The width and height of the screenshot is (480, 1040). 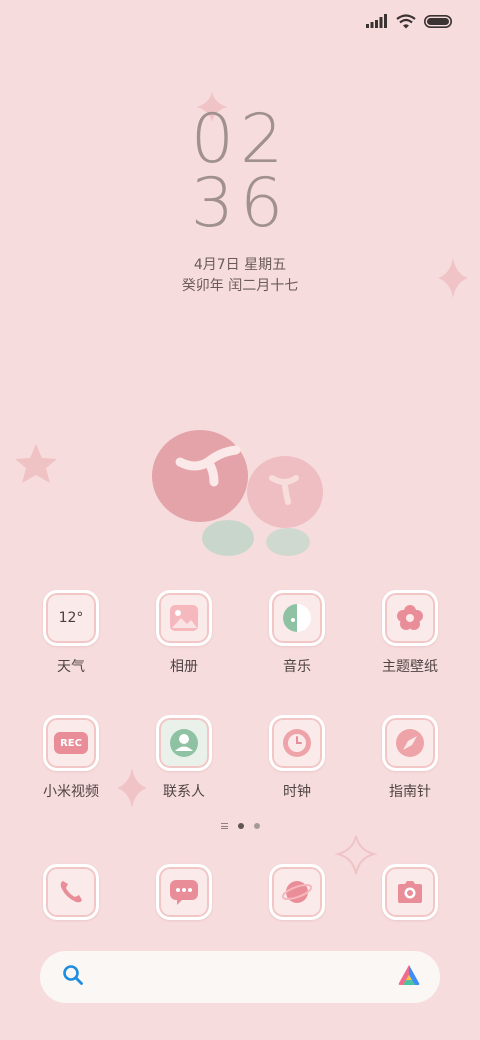 What do you see at coordinates (240, 139) in the screenshot?
I see `clock-hours: 02` at bounding box center [240, 139].